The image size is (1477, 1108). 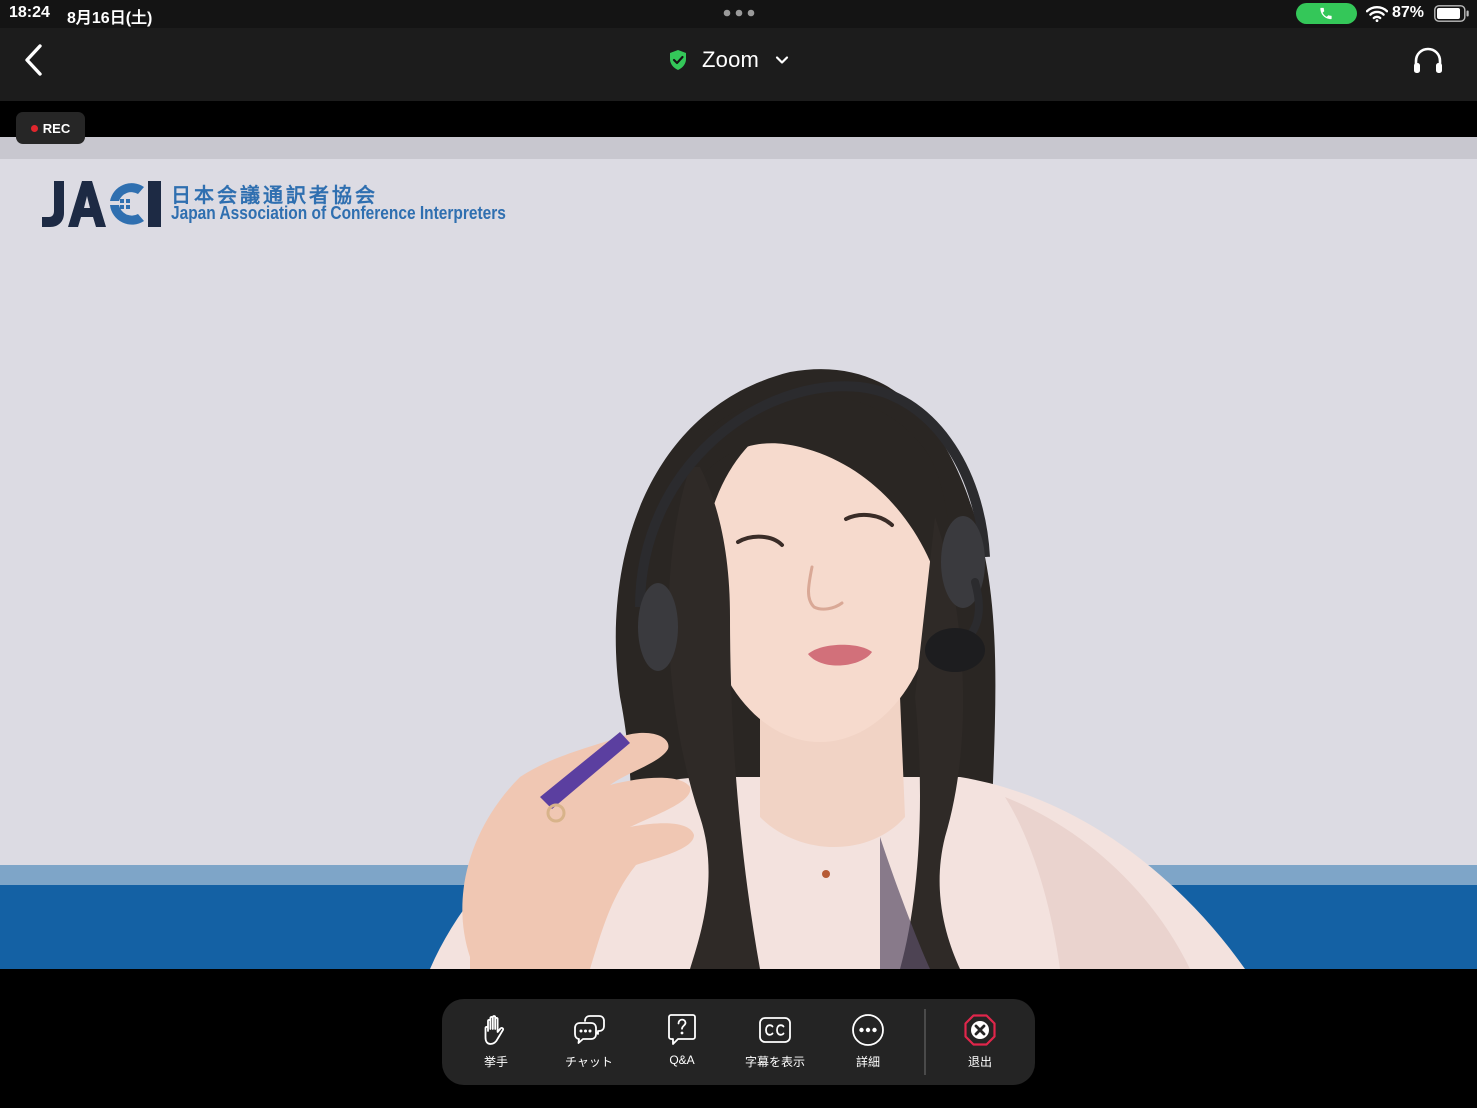 What do you see at coordinates (868, 1030) in the screenshot?
I see `more-dots-icon` at bounding box center [868, 1030].